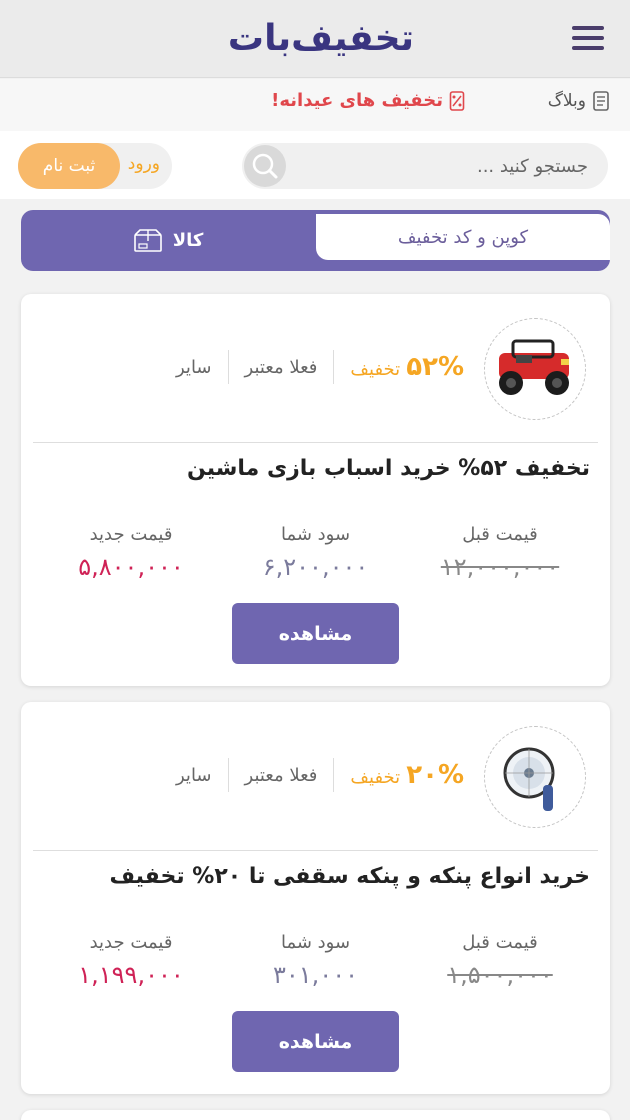 The width and height of the screenshot is (630, 1120). Describe the element at coordinates (188, 240) in the screenshot. I see `tab-products-label: کالا` at that location.